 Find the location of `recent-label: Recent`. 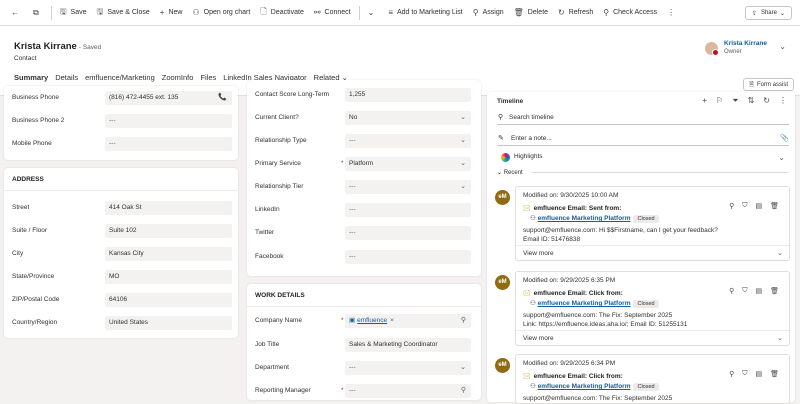

recent-label: Recent is located at coordinates (513, 173).